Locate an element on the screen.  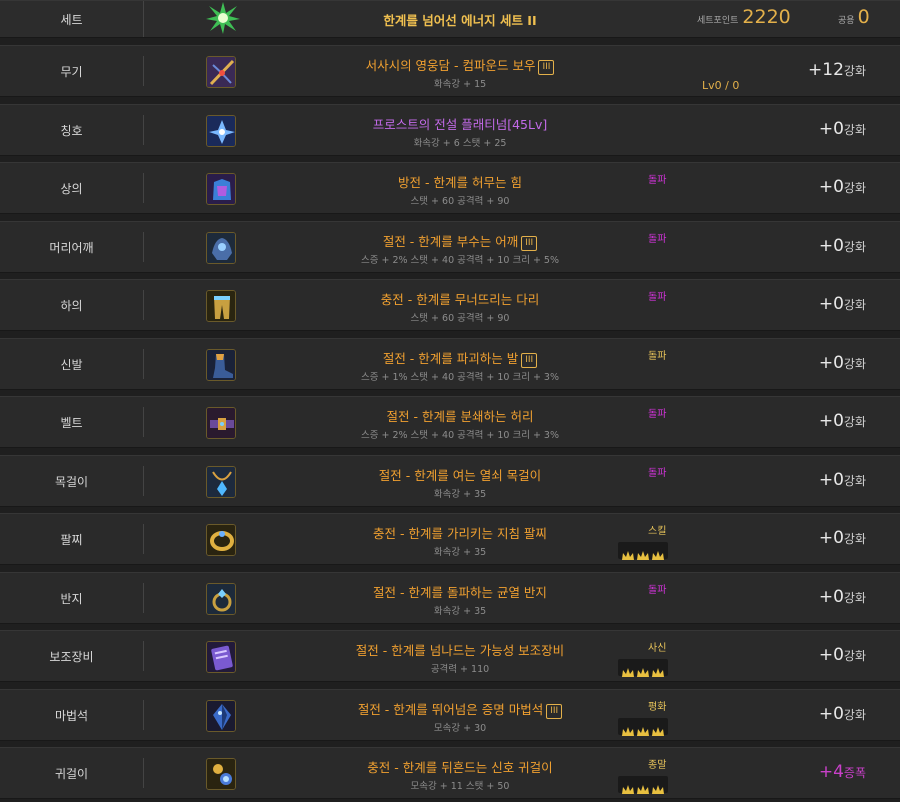
item-name-text: 절전 - 한계를 부수는 어깨 is located at coordinates (450, 241).